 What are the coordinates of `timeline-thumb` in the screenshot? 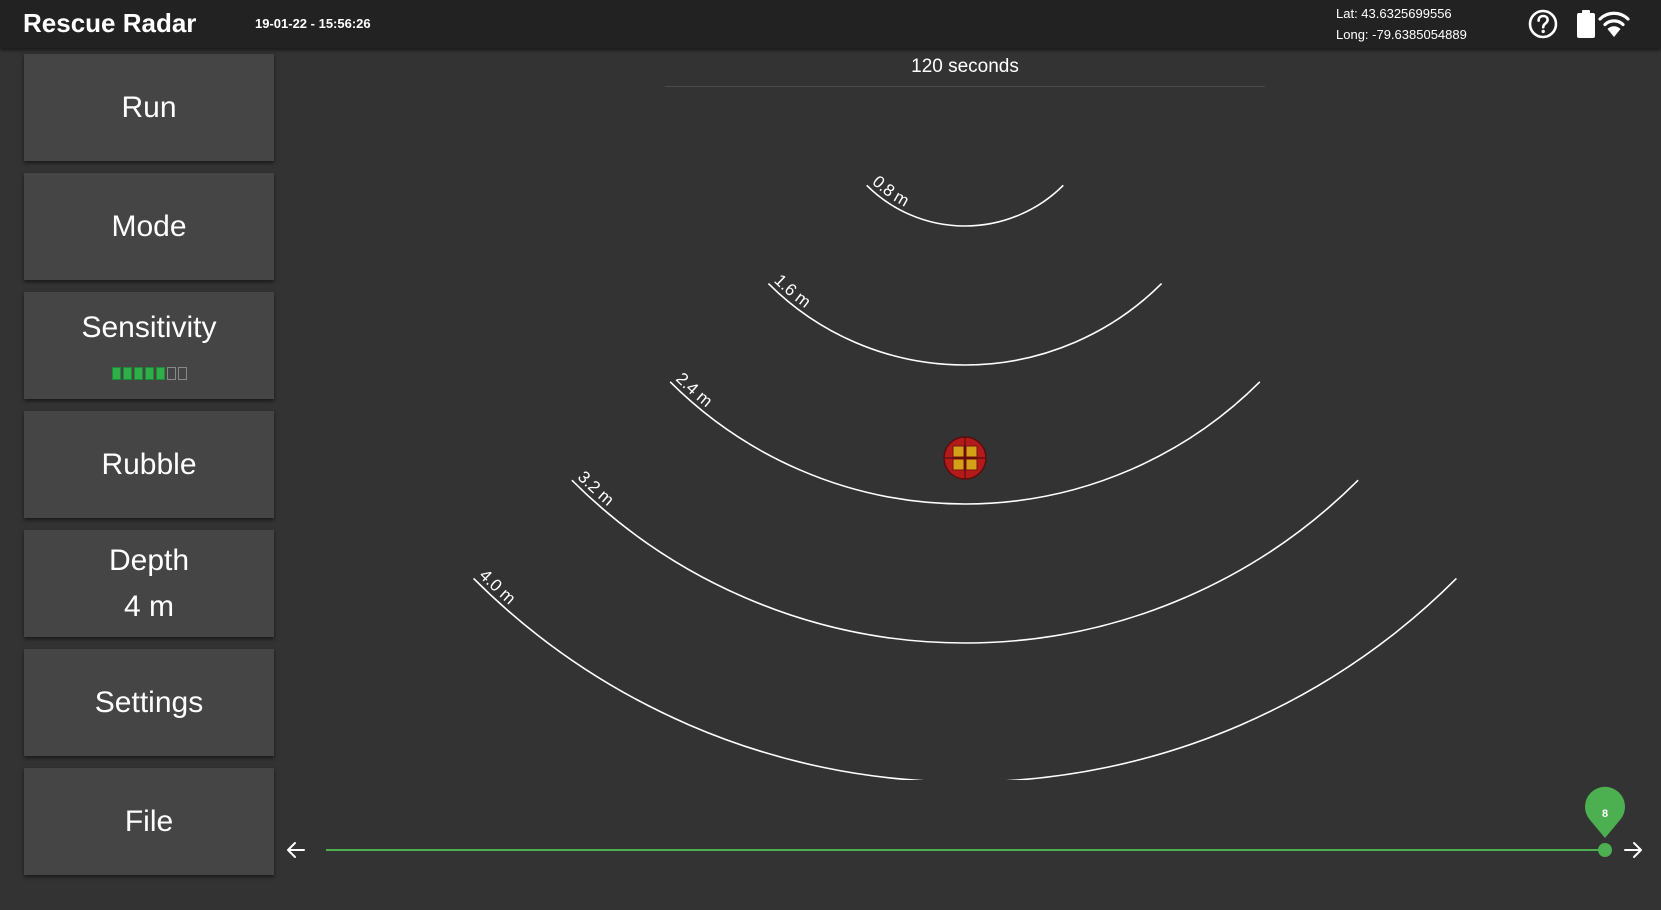 It's located at (1605, 850).